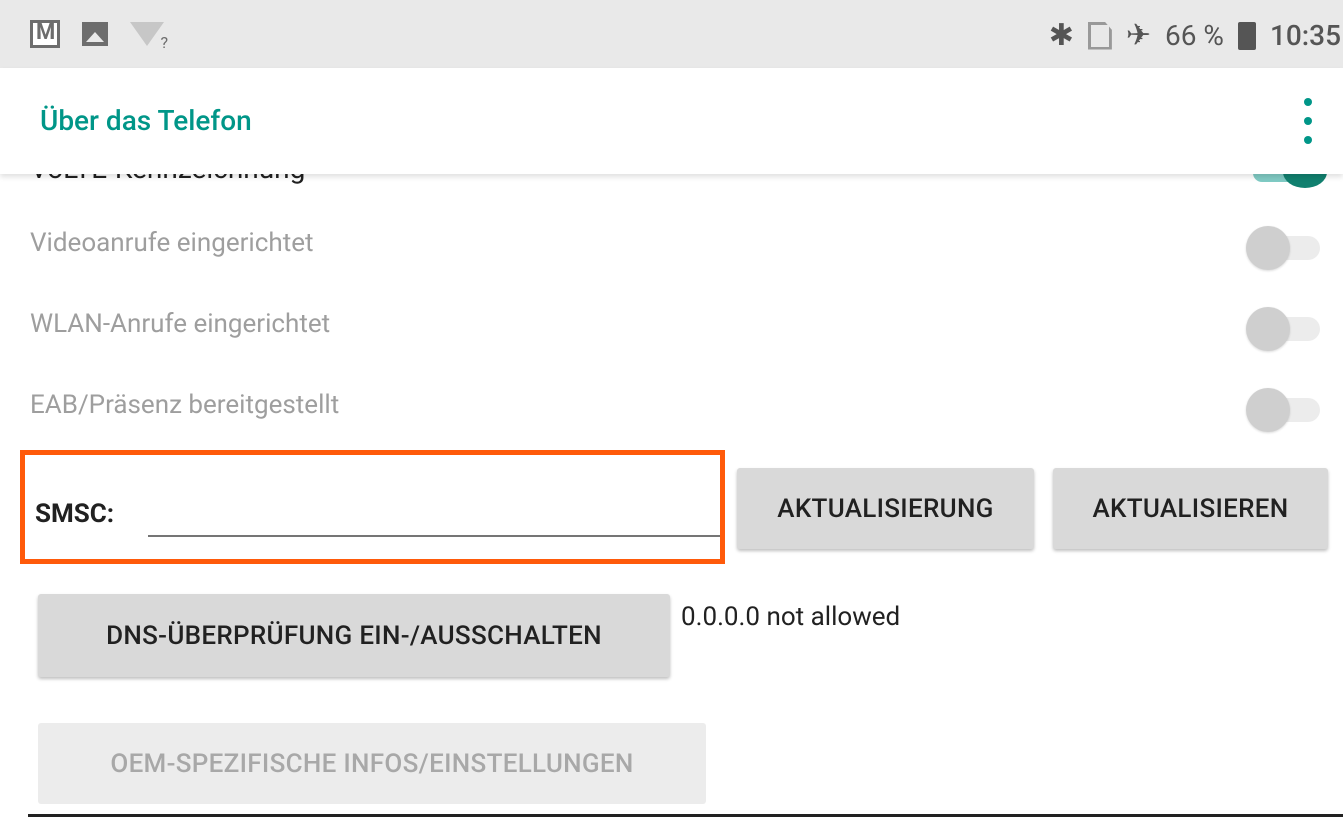  I want to click on pref-label: Videoanrufe eingerichtet, so click(172, 243).